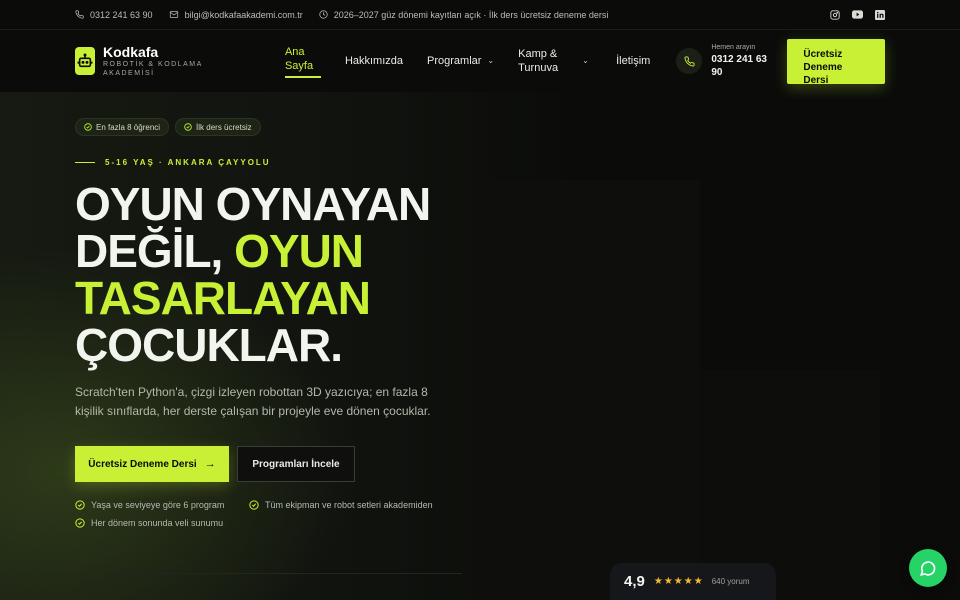 The width and height of the screenshot is (960, 600). I want to click on nav-item-label: İletişim, so click(633, 61).